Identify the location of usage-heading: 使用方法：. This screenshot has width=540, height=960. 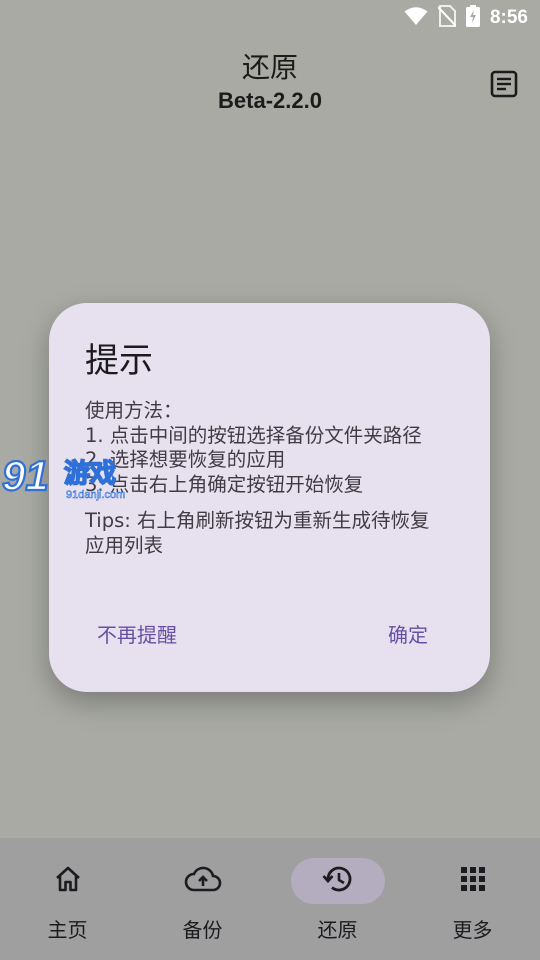
(134, 410).